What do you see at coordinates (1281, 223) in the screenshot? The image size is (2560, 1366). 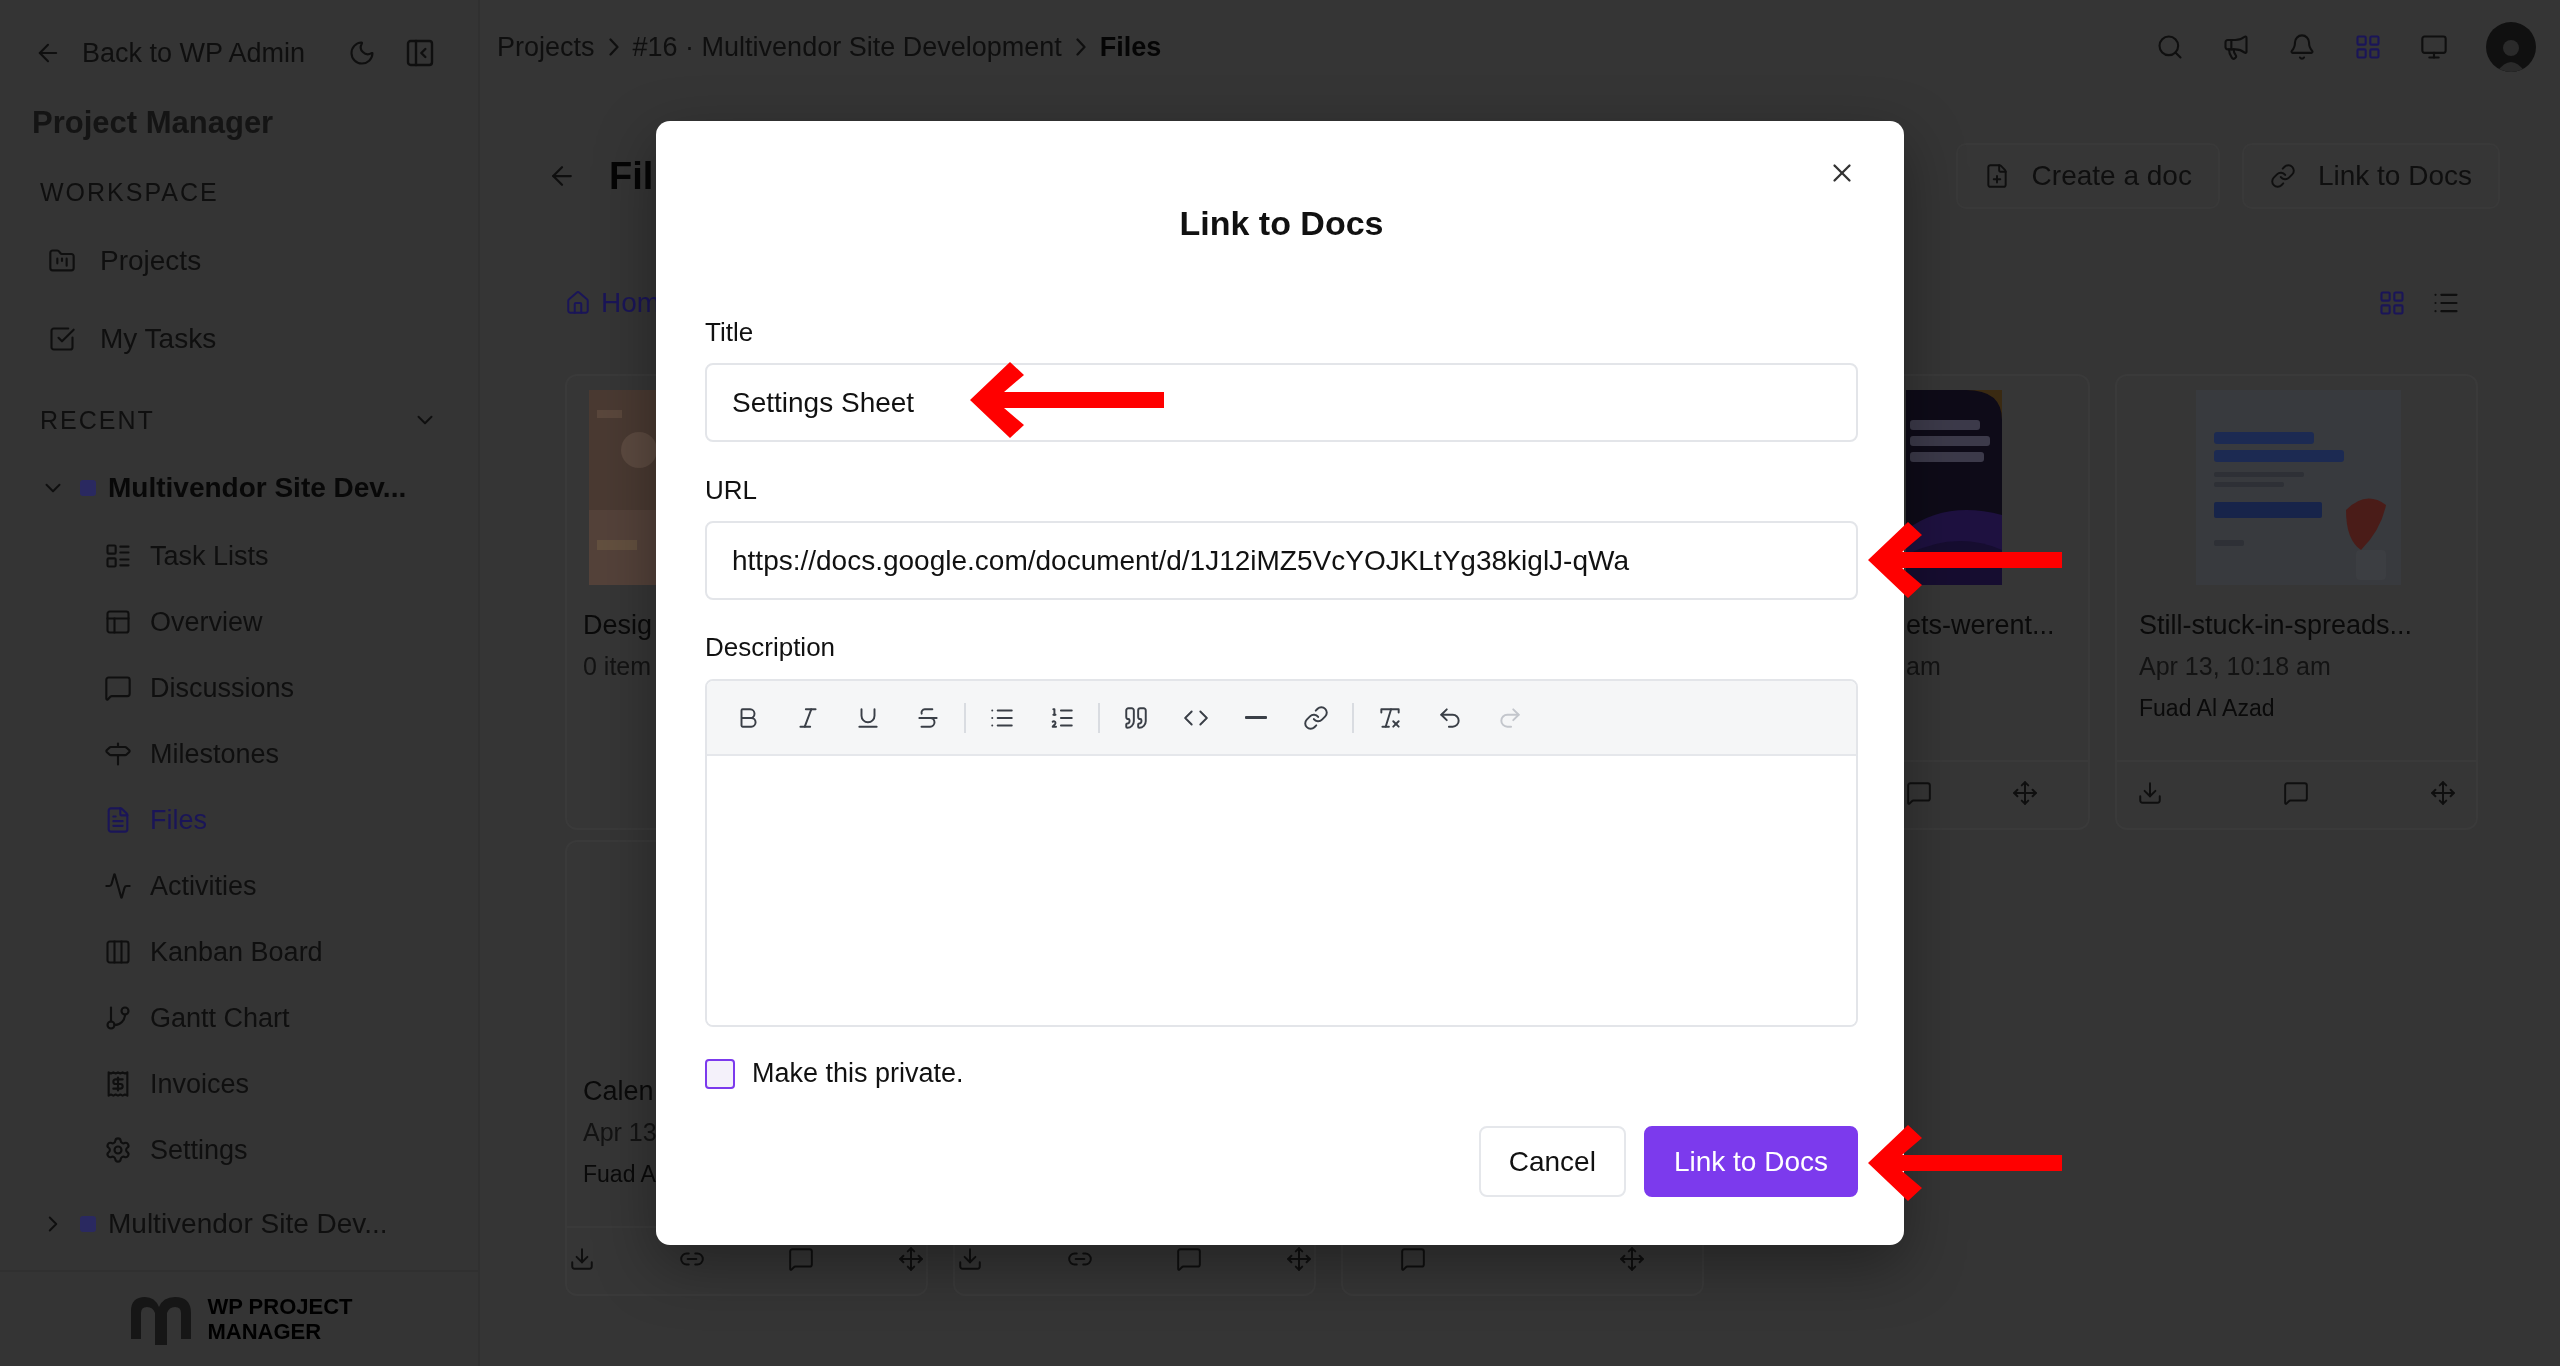 I see `dialog-title: Link to Docs` at bounding box center [1281, 223].